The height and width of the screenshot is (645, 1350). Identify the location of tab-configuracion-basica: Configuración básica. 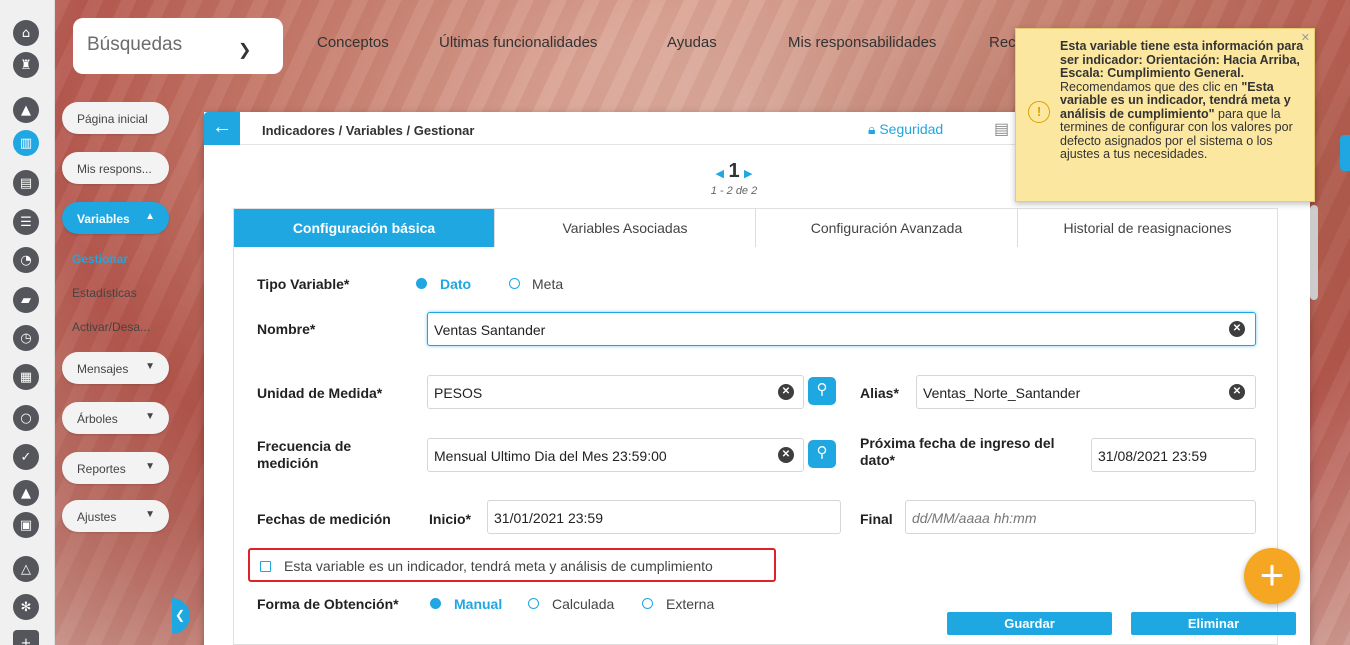
(364, 228).